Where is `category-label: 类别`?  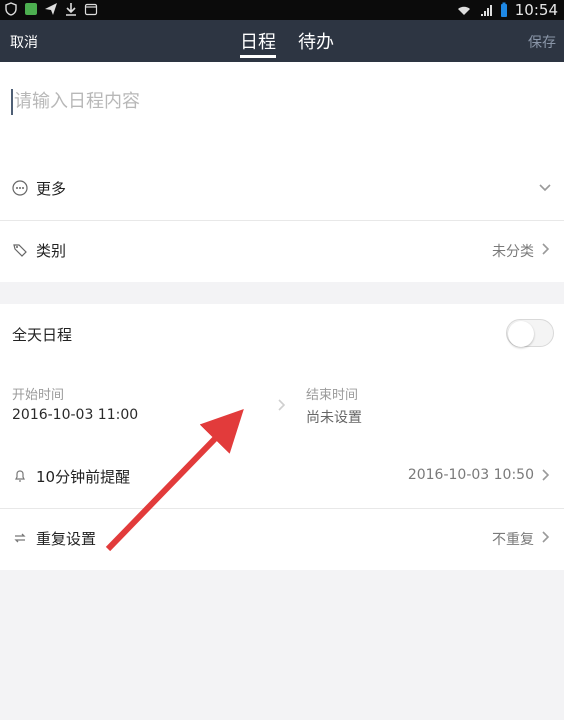 category-label: 类别 is located at coordinates (51, 251).